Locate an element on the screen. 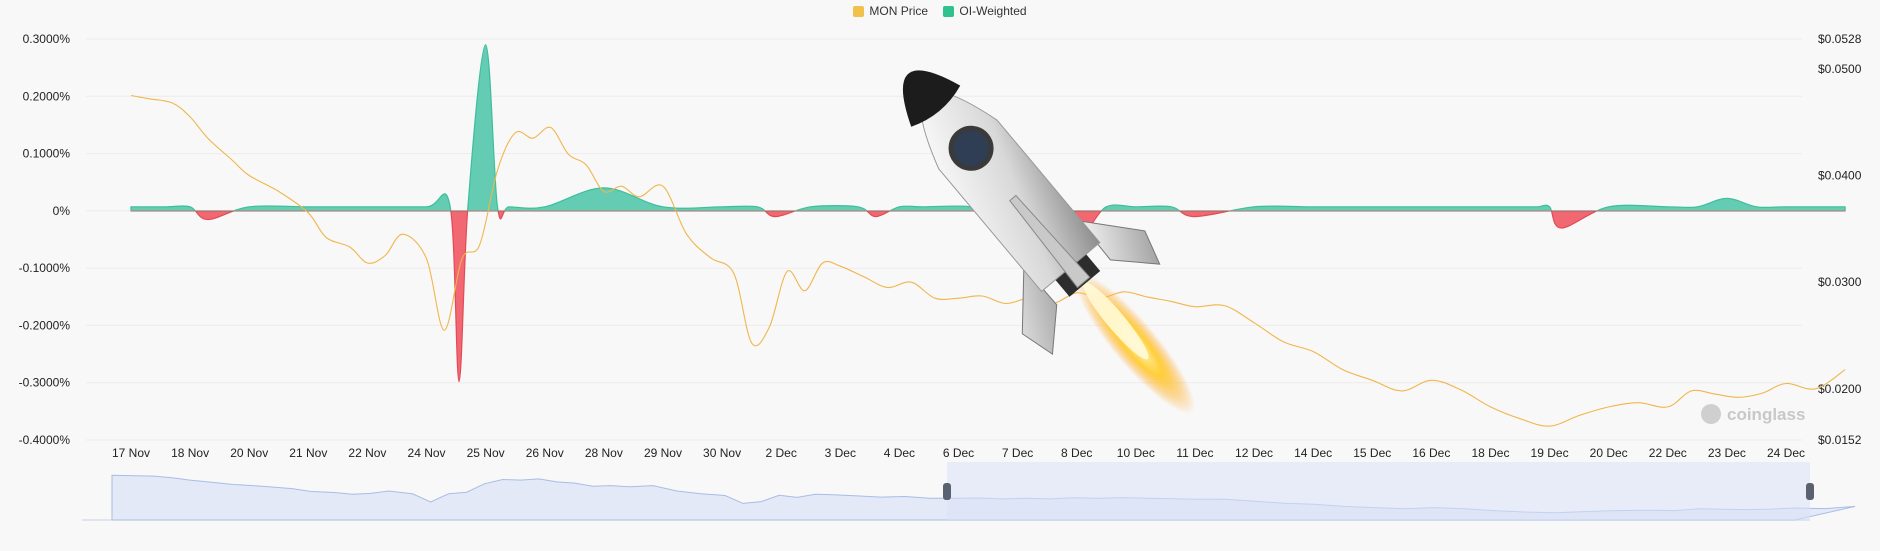  x-axis-tick-label: 14 Dec is located at coordinates (1313, 453).